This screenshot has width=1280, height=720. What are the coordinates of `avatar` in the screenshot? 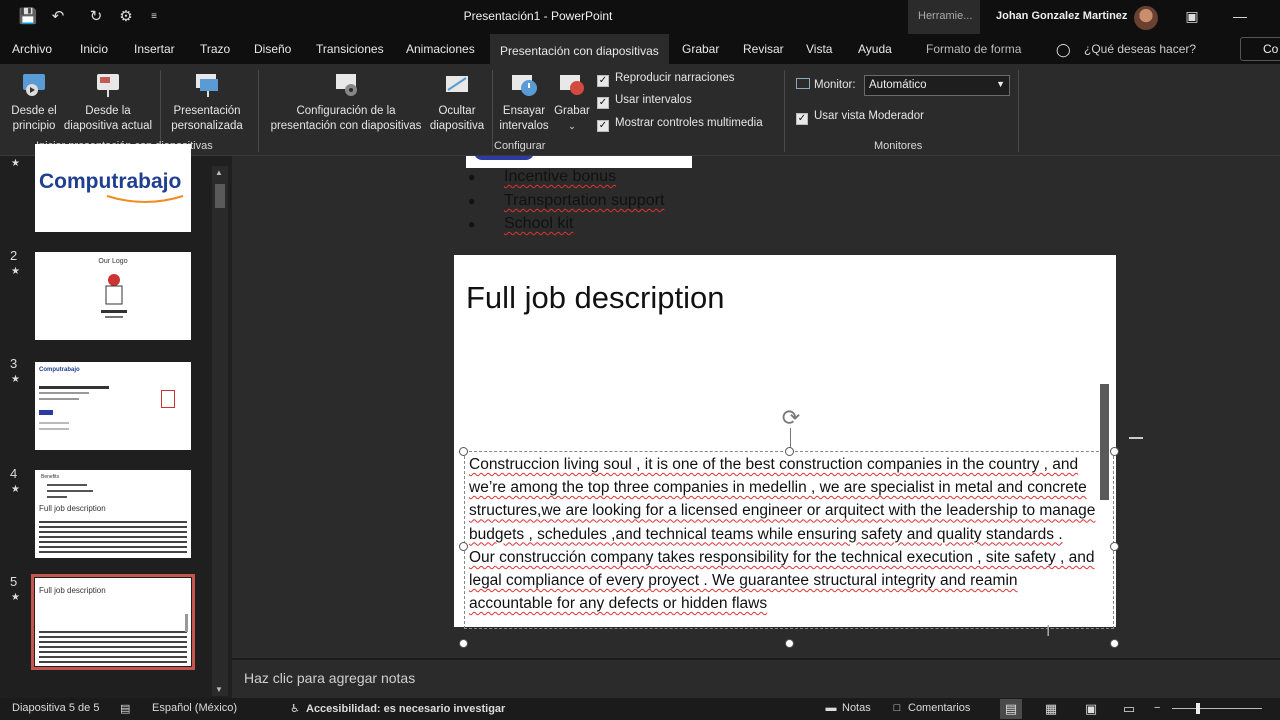 It's located at (1146, 18).